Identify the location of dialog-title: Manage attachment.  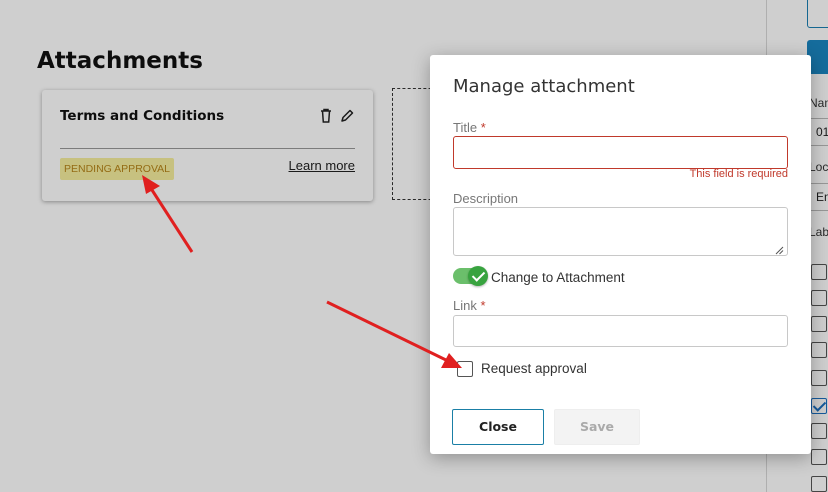
(544, 86).